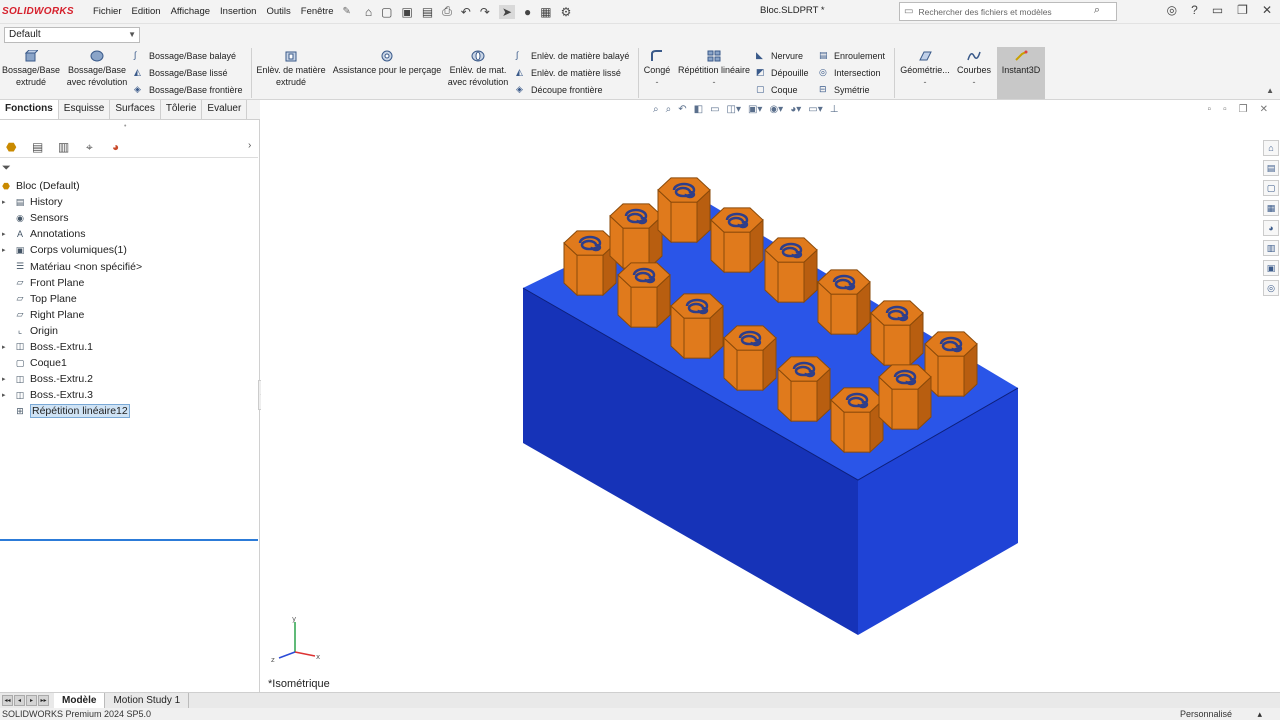  What do you see at coordinates (566, 12) in the screenshot?
I see `options-gear-icon: ⚙` at bounding box center [566, 12].